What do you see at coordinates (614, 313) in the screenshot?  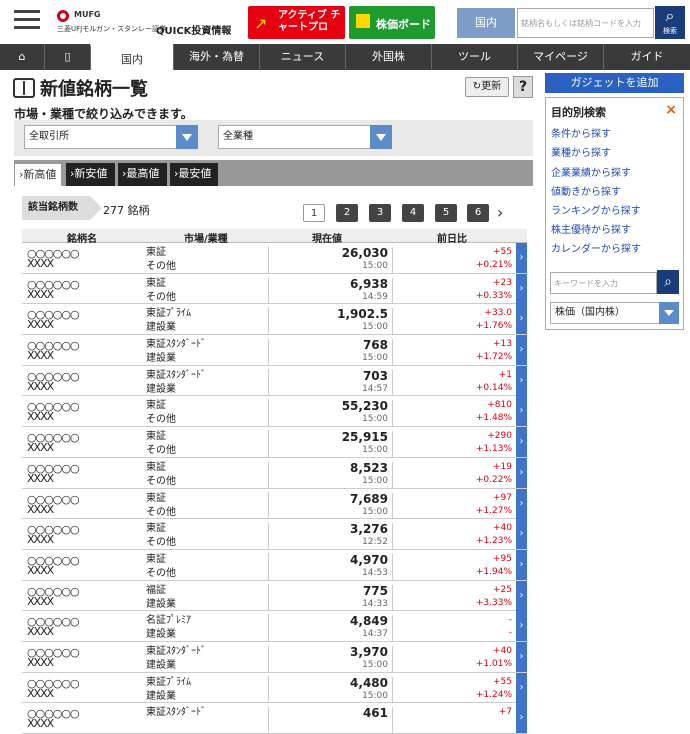 I see `asset-select: 株価（国内株）` at bounding box center [614, 313].